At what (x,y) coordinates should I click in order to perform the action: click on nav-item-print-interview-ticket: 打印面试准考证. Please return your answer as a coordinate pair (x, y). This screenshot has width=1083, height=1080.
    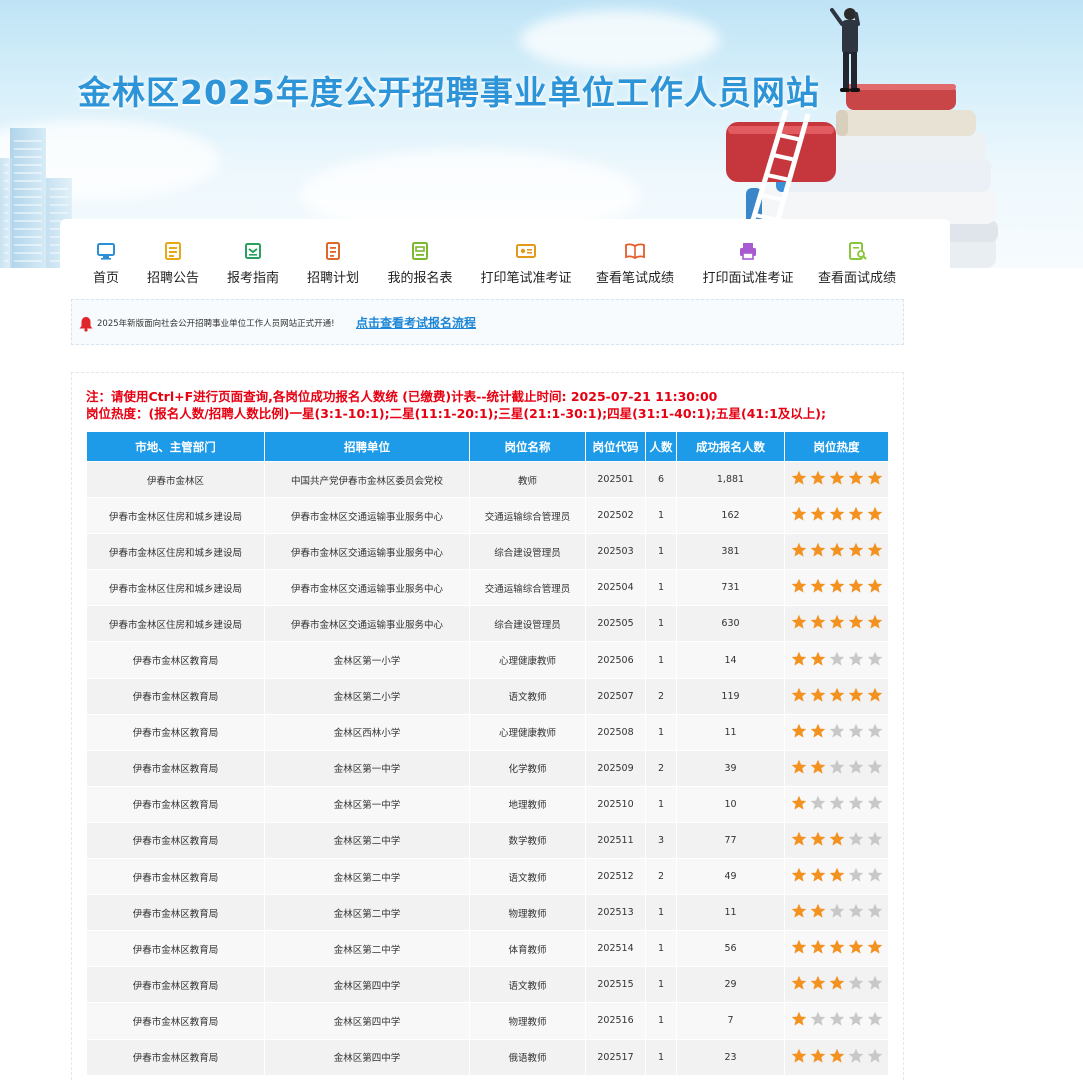
    Looking at the image, I should click on (748, 261).